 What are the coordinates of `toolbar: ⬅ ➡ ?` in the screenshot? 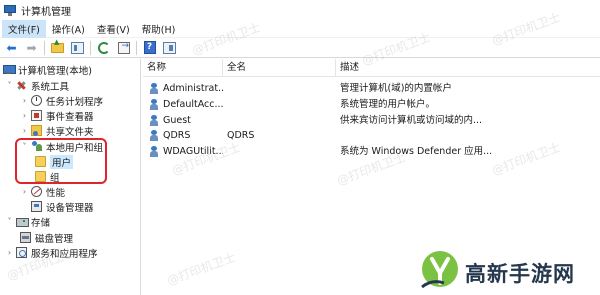 It's located at (300, 48).